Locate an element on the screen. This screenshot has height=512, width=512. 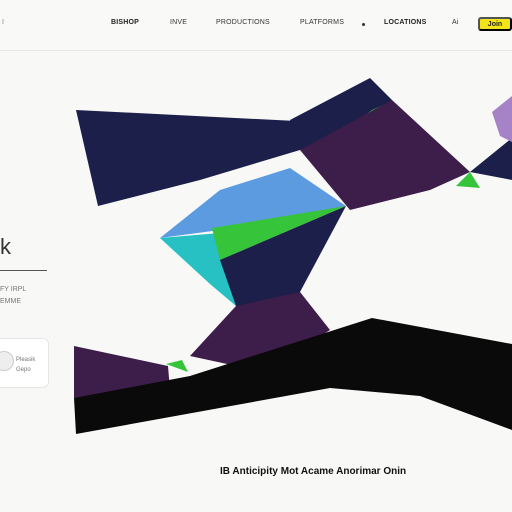
shape-navy-right is located at coordinates (491, 159).